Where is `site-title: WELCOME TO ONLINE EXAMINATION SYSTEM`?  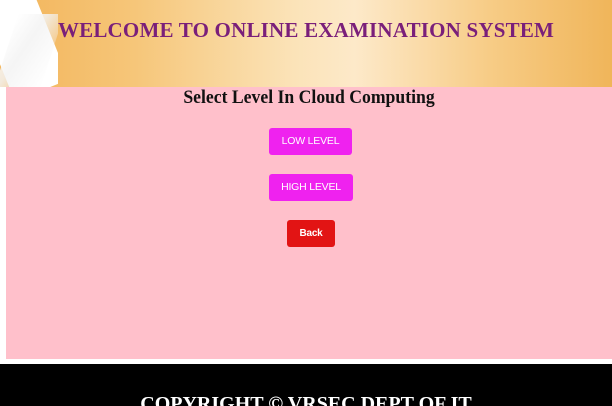
site-title: WELCOME TO ONLINE EXAMINATION SYSTEM is located at coordinates (306, 30).